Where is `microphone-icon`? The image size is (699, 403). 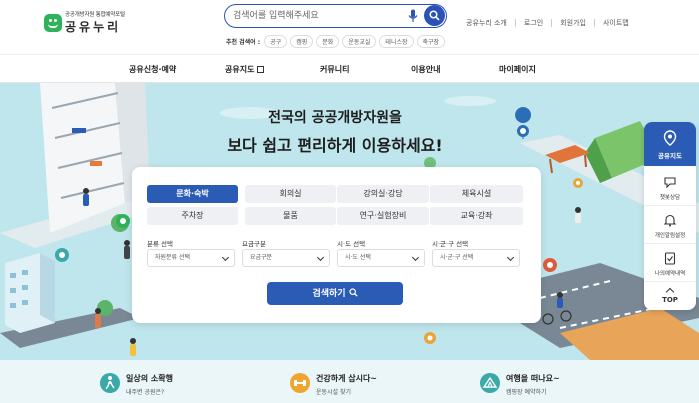
microphone-icon is located at coordinates (413, 16).